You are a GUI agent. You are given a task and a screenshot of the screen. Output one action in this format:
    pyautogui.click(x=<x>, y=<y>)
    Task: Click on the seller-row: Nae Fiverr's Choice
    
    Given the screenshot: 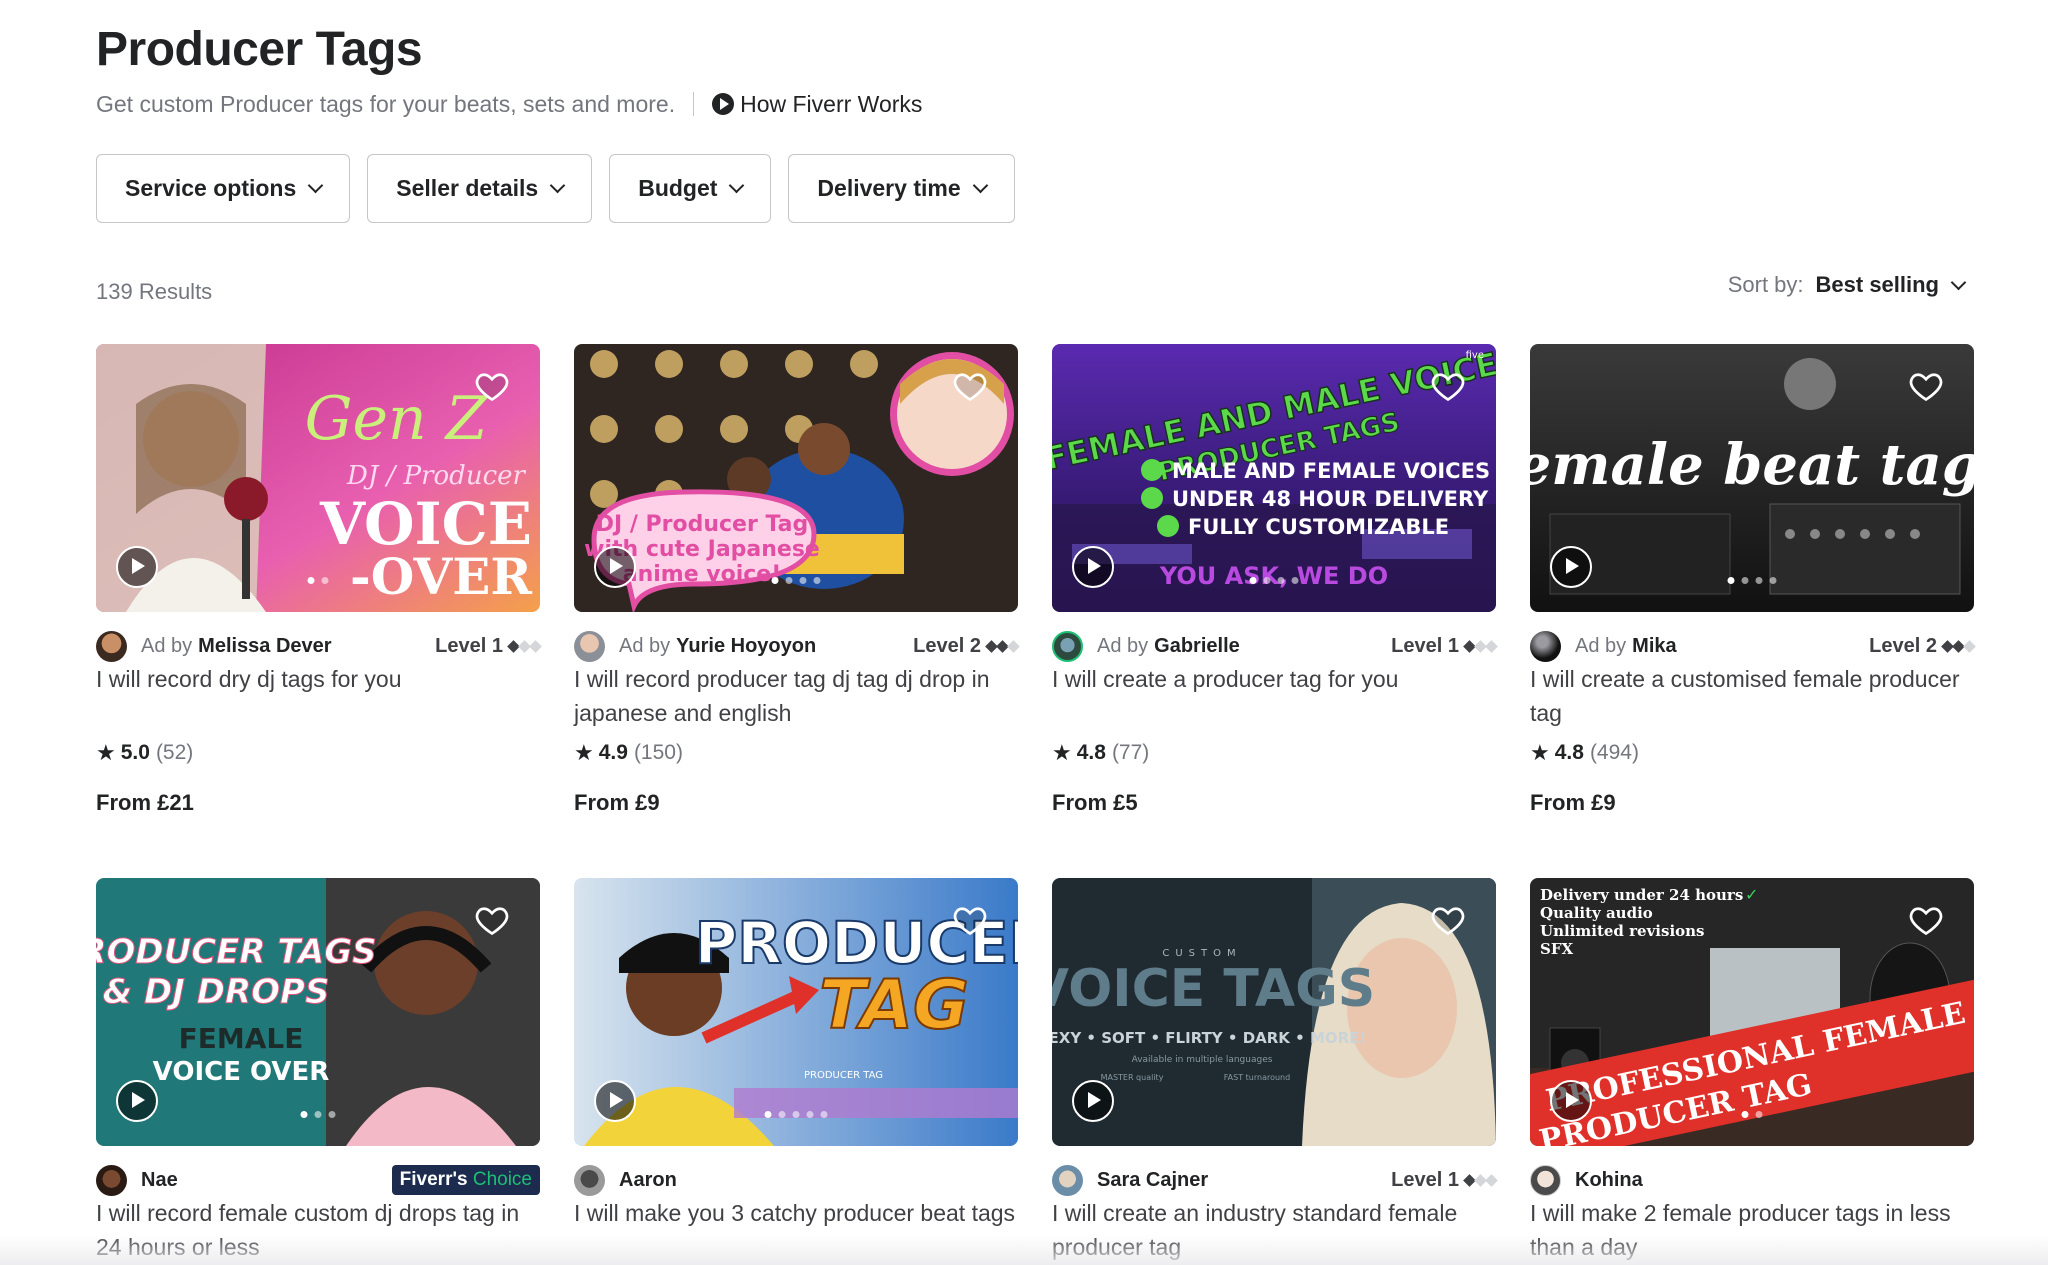 What is the action you would take?
    pyautogui.click(x=318, y=1180)
    